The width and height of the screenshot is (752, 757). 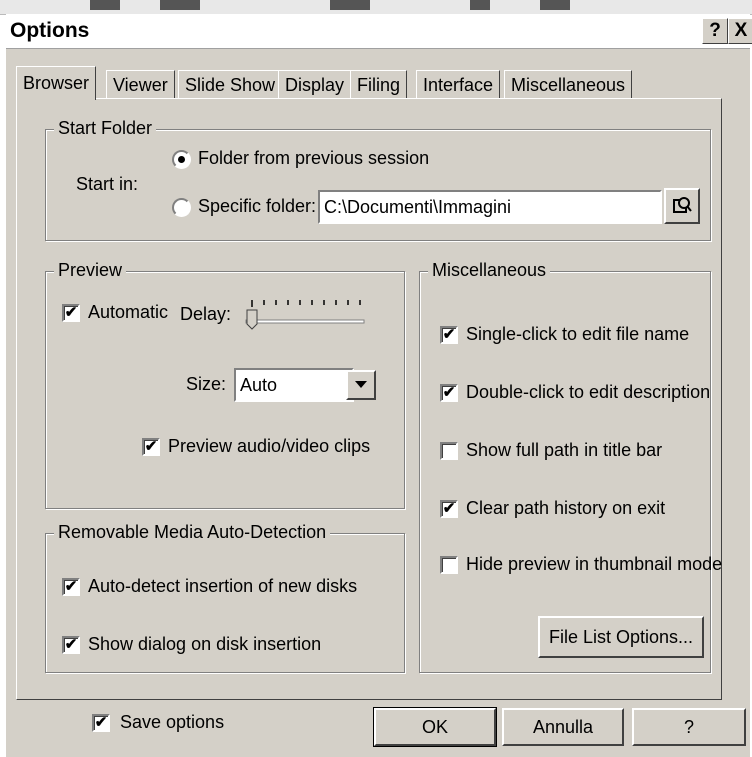 What do you see at coordinates (449, 393) in the screenshot?
I see `double-click-checkbox: ✔` at bounding box center [449, 393].